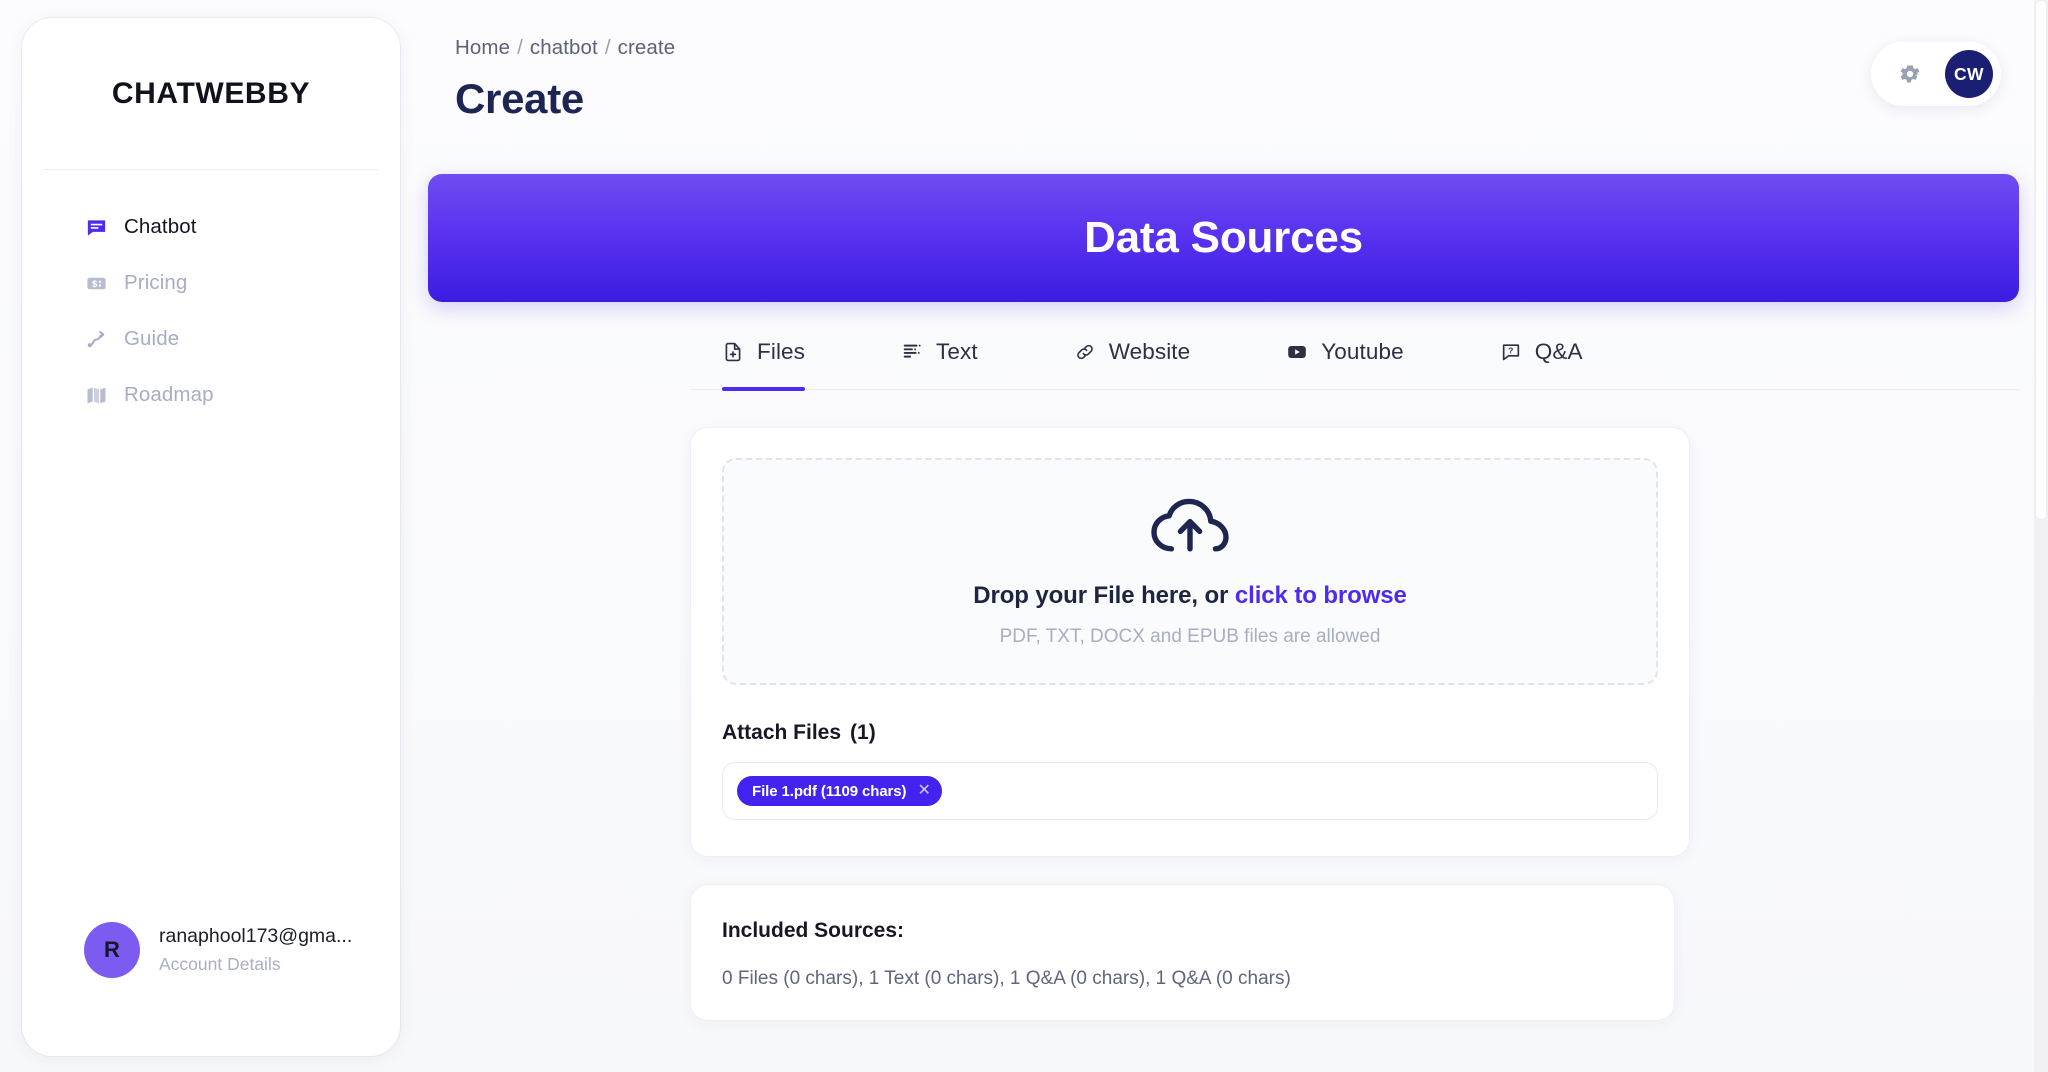  What do you see at coordinates (482, 48) in the screenshot?
I see `breadcrumb-item-home: Home` at bounding box center [482, 48].